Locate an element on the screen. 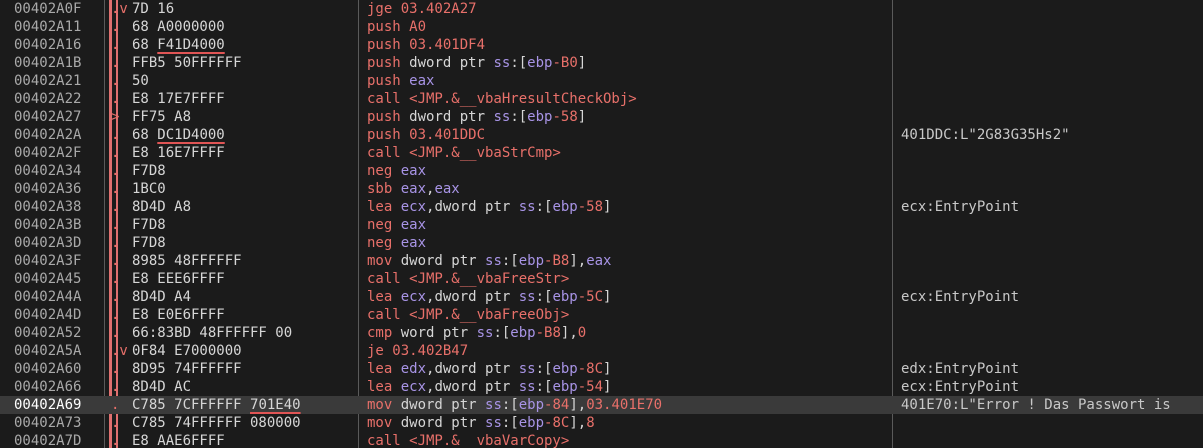 The image size is (1203, 448). bytes-cell: E8 AAE6FFFF is located at coordinates (178, 440).